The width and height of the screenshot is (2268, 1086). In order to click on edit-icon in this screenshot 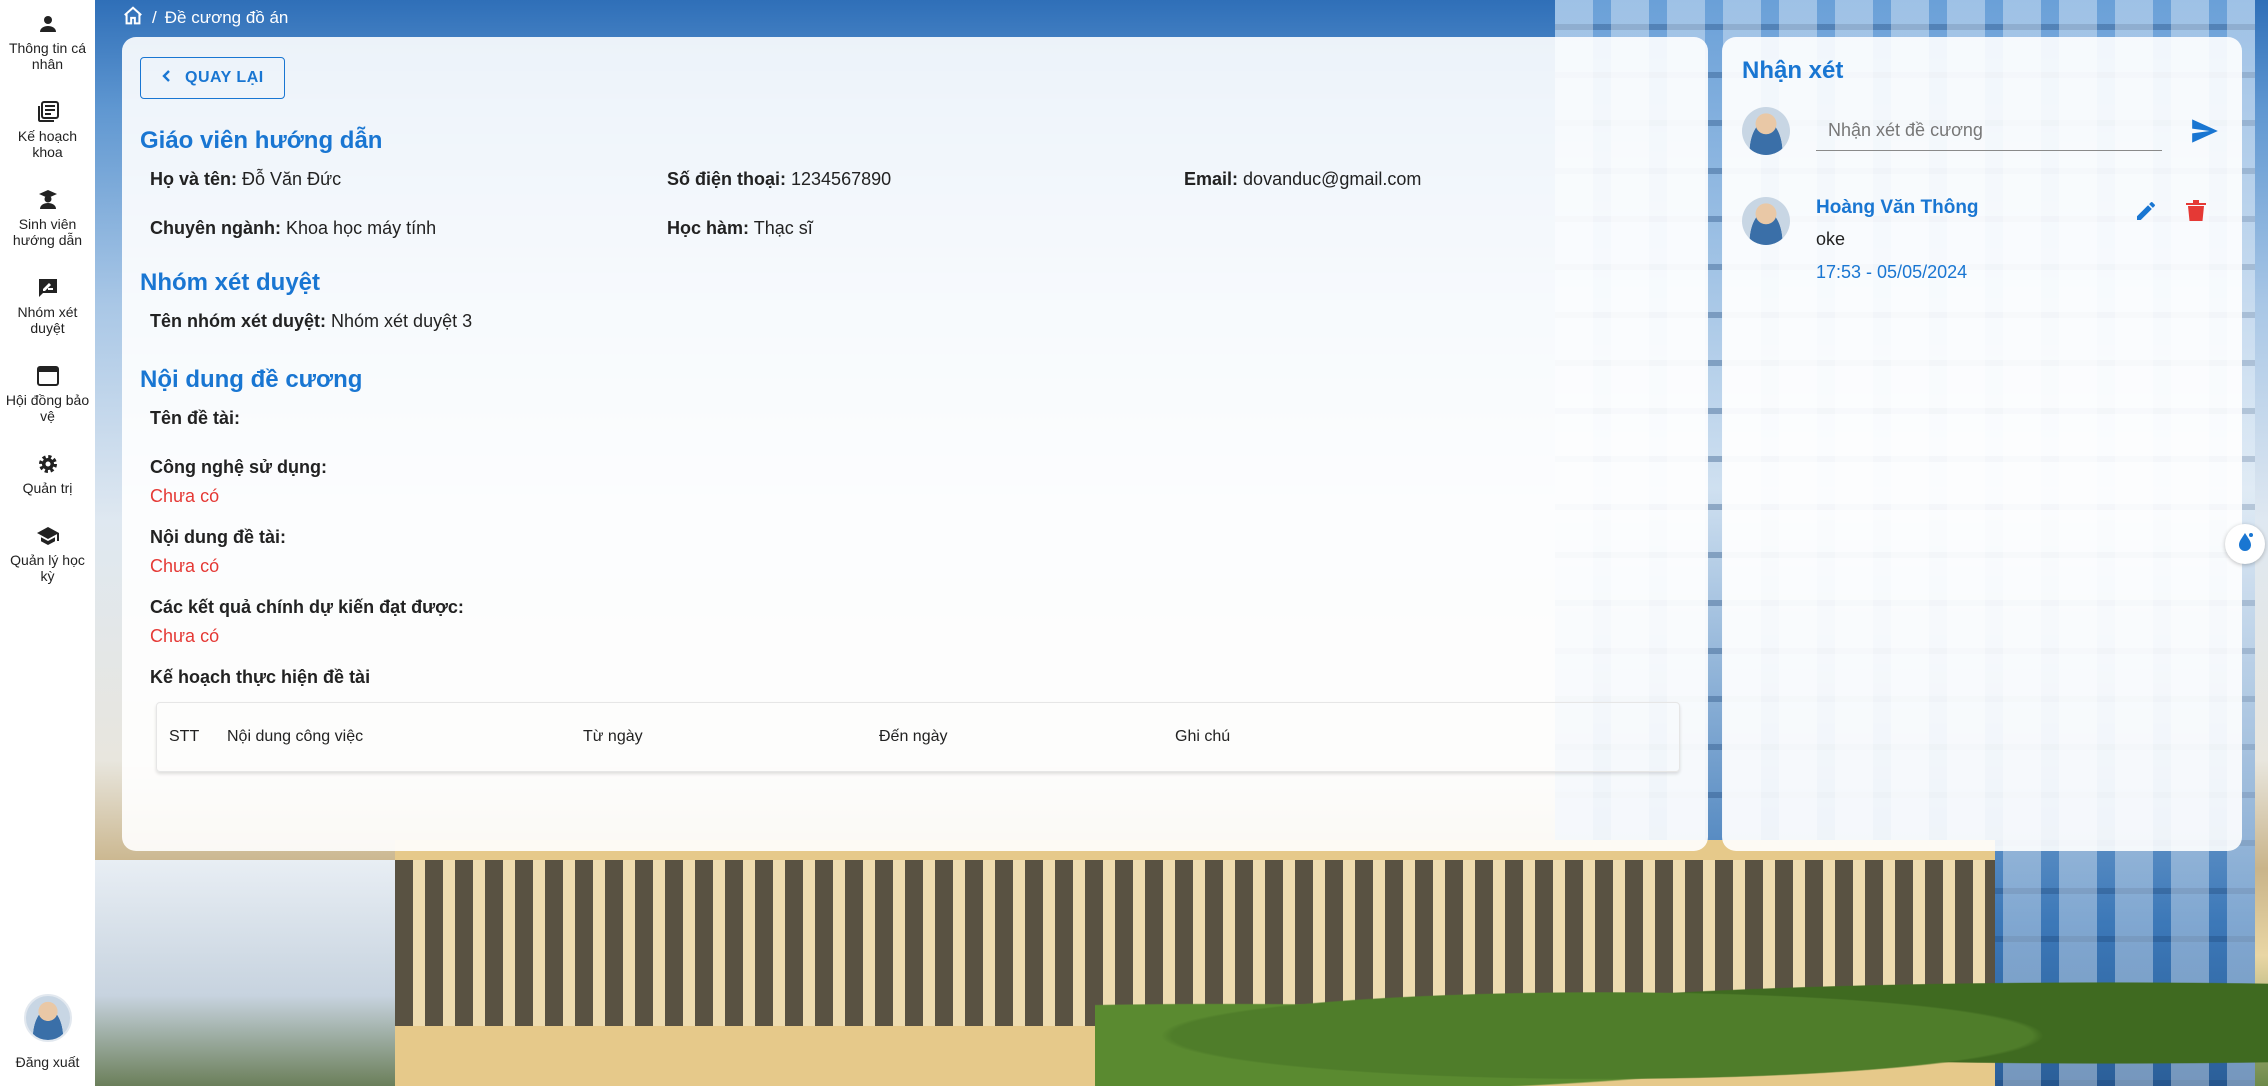, I will do `click(2146, 211)`.